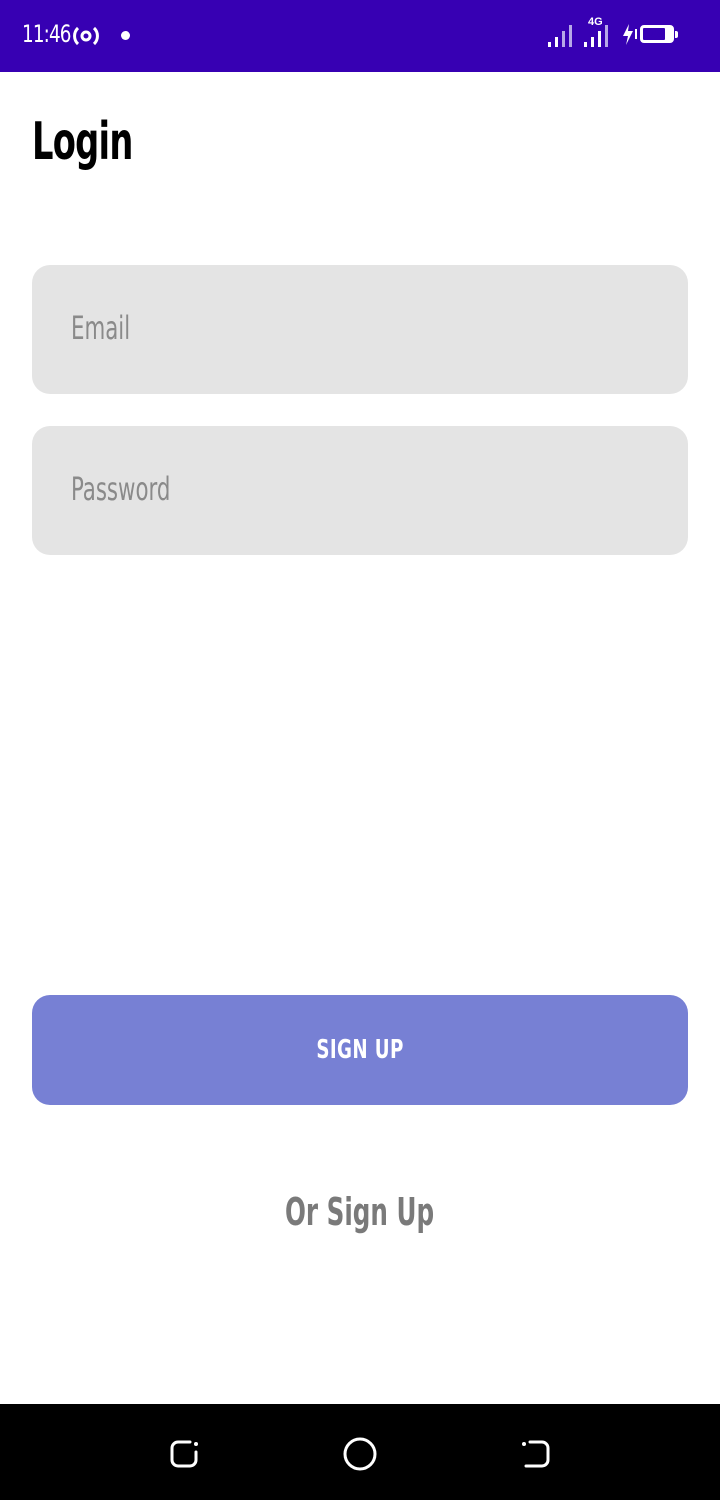 The width and height of the screenshot is (720, 1500). Describe the element at coordinates (536, 1454) in the screenshot. I see `back-icon` at that location.